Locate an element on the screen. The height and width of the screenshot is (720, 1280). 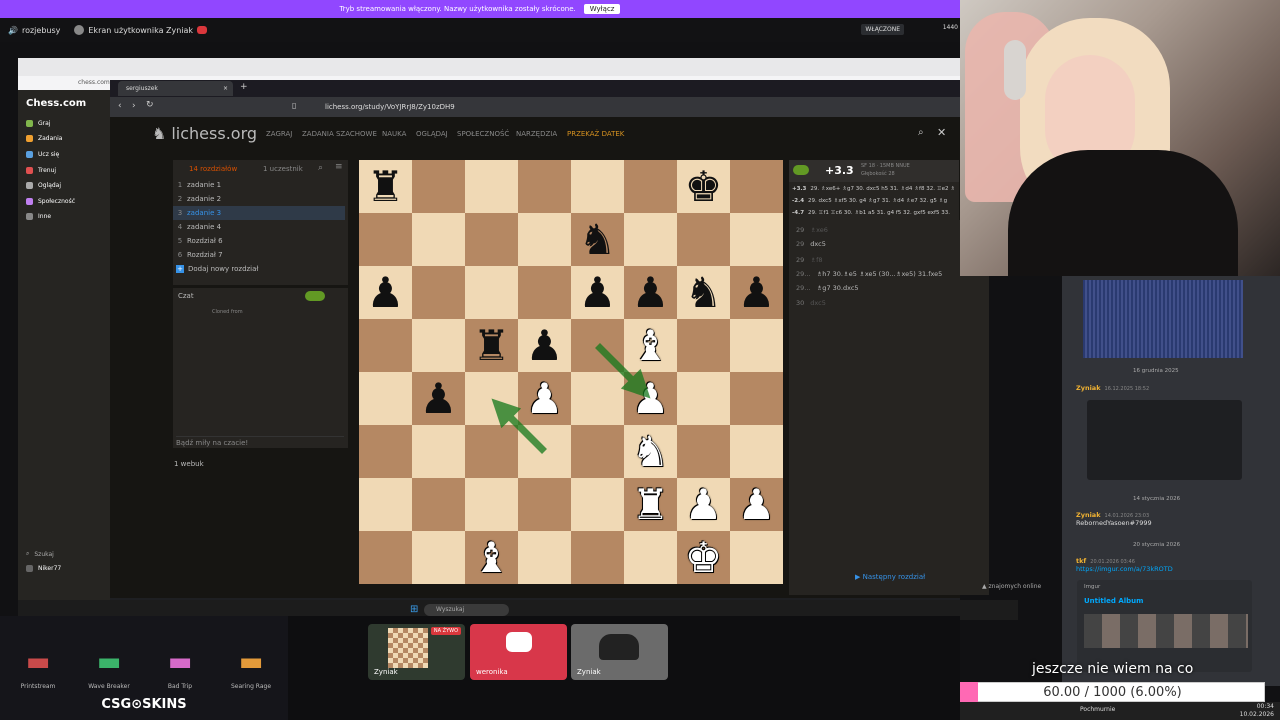
chapter-item: 2 zadanie 2 is located at coordinates (259, 199).